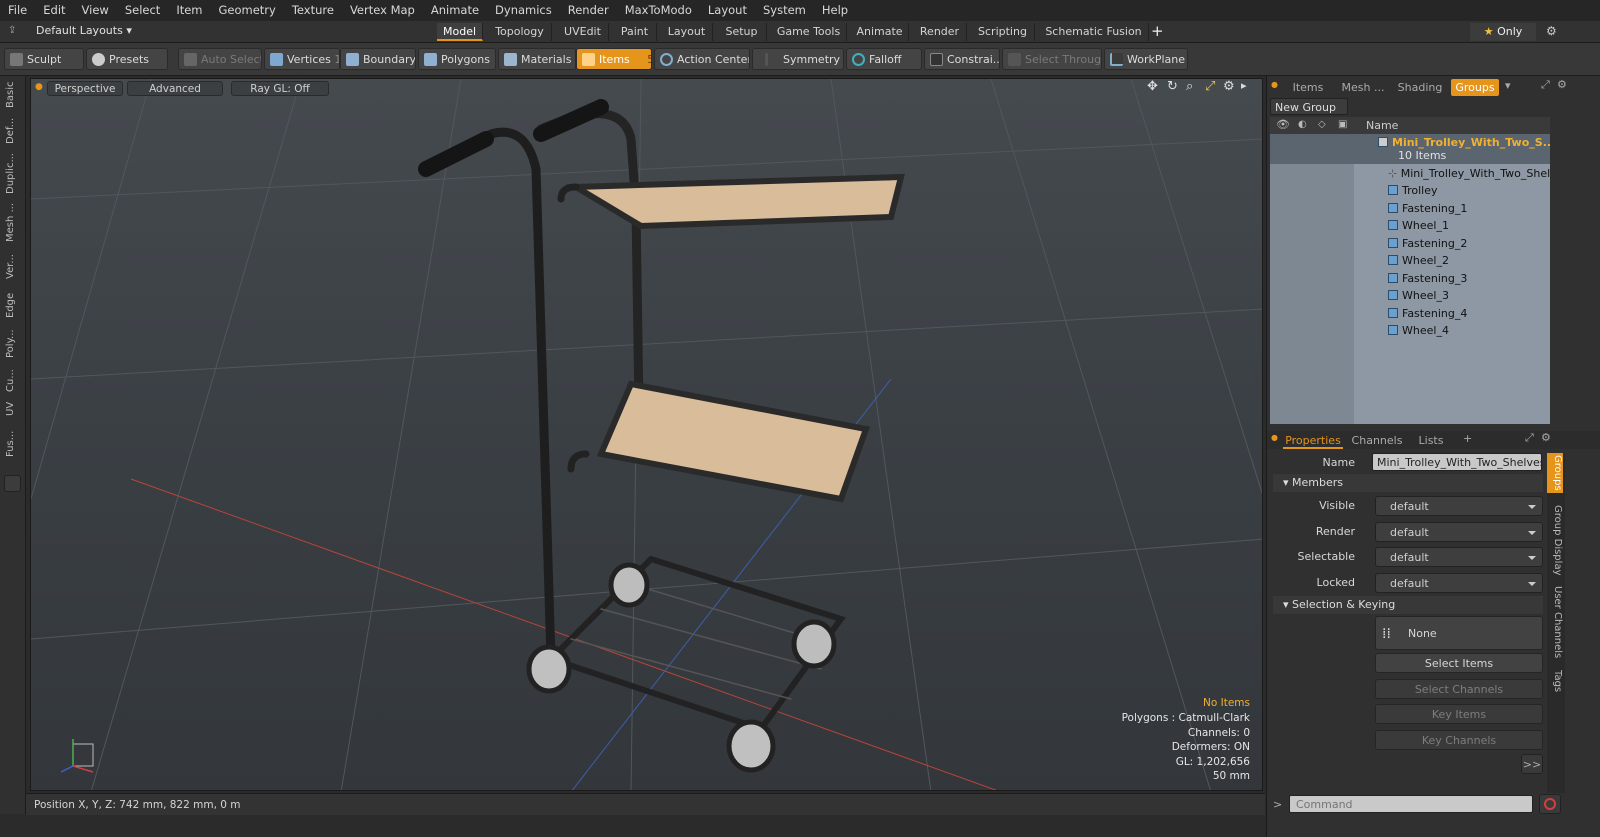 The height and width of the screenshot is (837, 1600). Describe the element at coordinates (1411, 804) in the screenshot. I see `command-input` at that location.